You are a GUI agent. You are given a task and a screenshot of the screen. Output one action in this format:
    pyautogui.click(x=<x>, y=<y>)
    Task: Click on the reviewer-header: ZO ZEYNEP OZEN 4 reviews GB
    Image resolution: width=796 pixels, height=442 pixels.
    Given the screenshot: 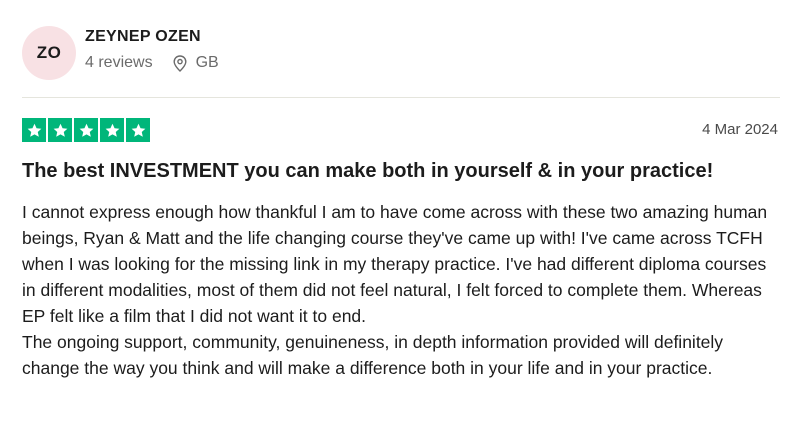 What is the action you would take?
    pyautogui.click(x=402, y=52)
    